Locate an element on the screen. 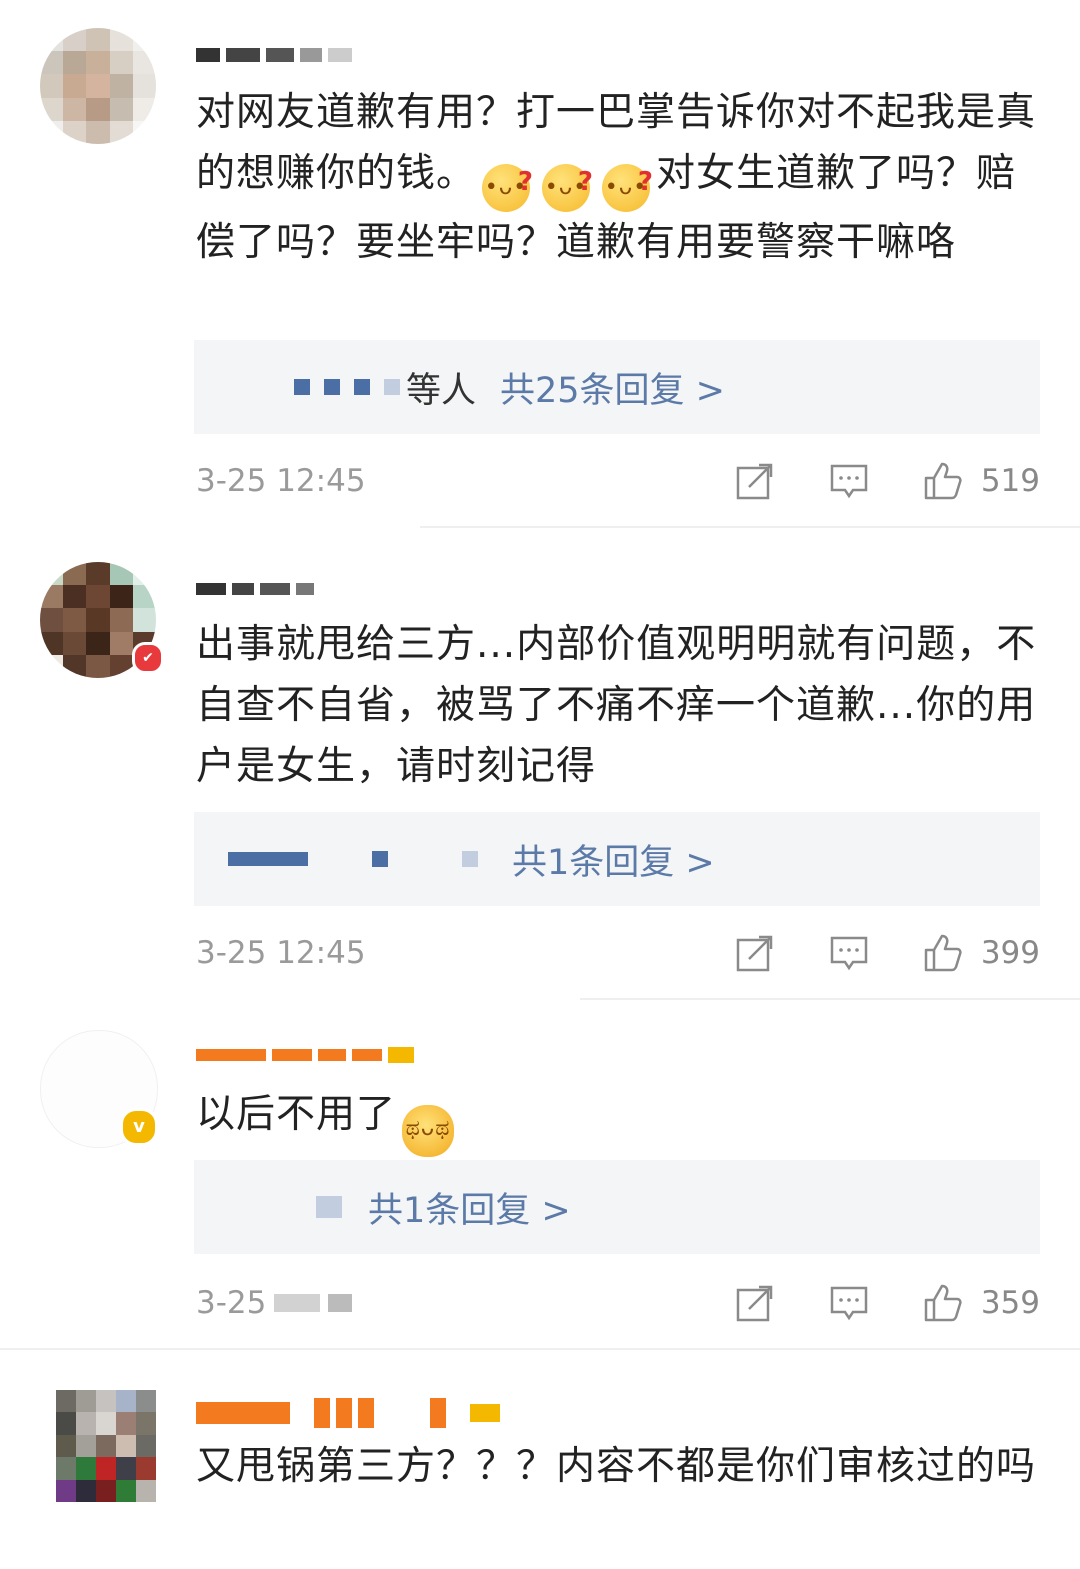  comment-text-part: 以后不用了 is located at coordinates (296, 1114).